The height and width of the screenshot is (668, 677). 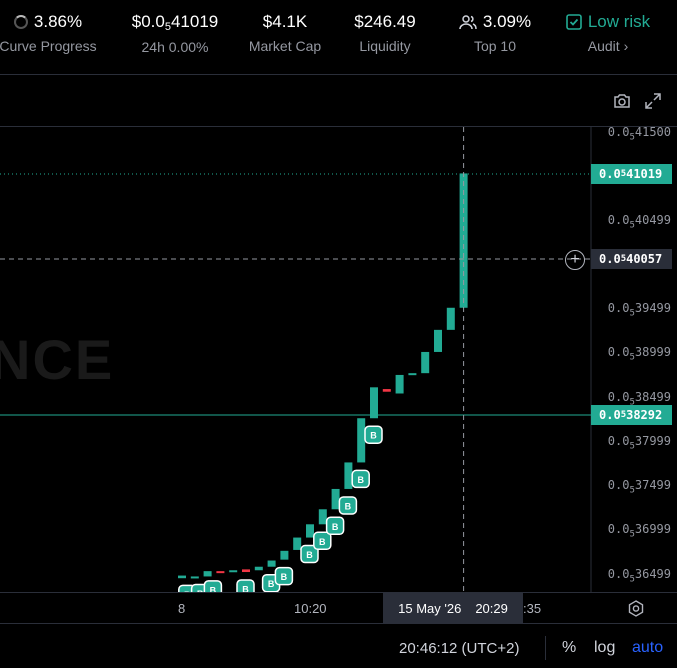 What do you see at coordinates (338, 101) in the screenshot?
I see `chart-toolbar` at bounding box center [338, 101].